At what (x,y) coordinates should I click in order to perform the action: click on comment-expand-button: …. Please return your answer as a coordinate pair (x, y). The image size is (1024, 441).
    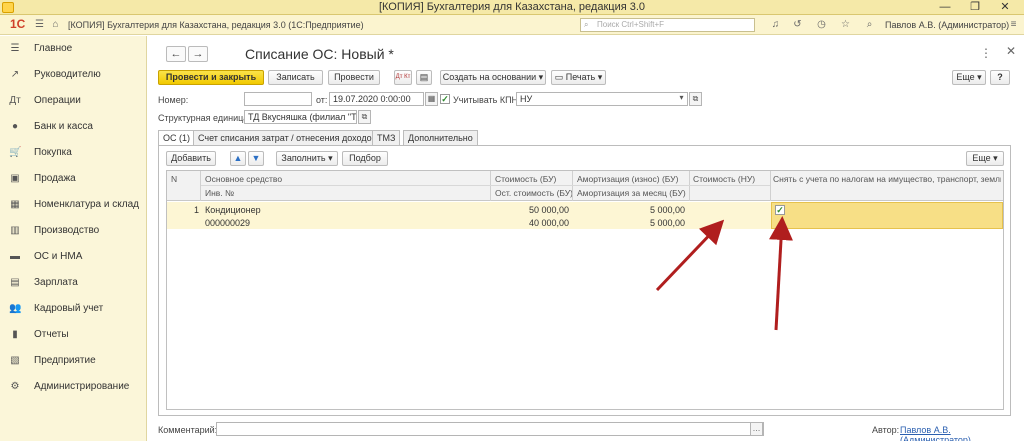
    Looking at the image, I should click on (756, 429).